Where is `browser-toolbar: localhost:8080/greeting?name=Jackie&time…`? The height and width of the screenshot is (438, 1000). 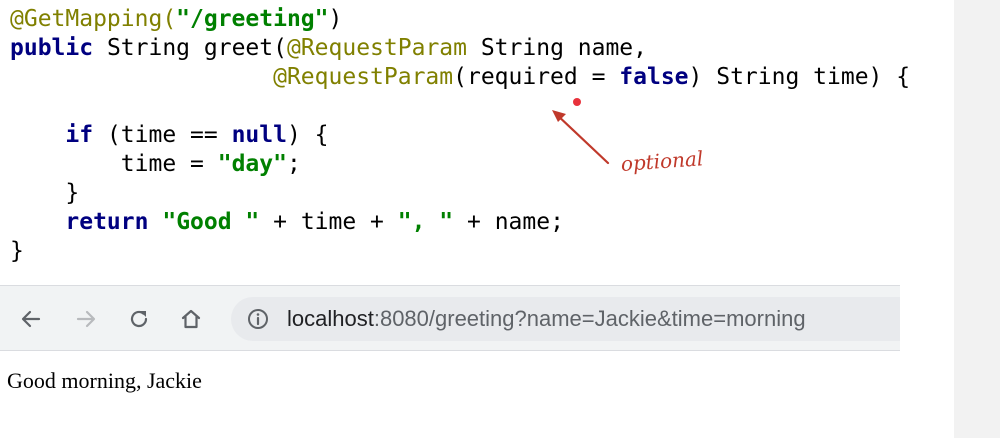 browser-toolbar: localhost:8080/greeting?name=Jackie&time… is located at coordinates (450, 318).